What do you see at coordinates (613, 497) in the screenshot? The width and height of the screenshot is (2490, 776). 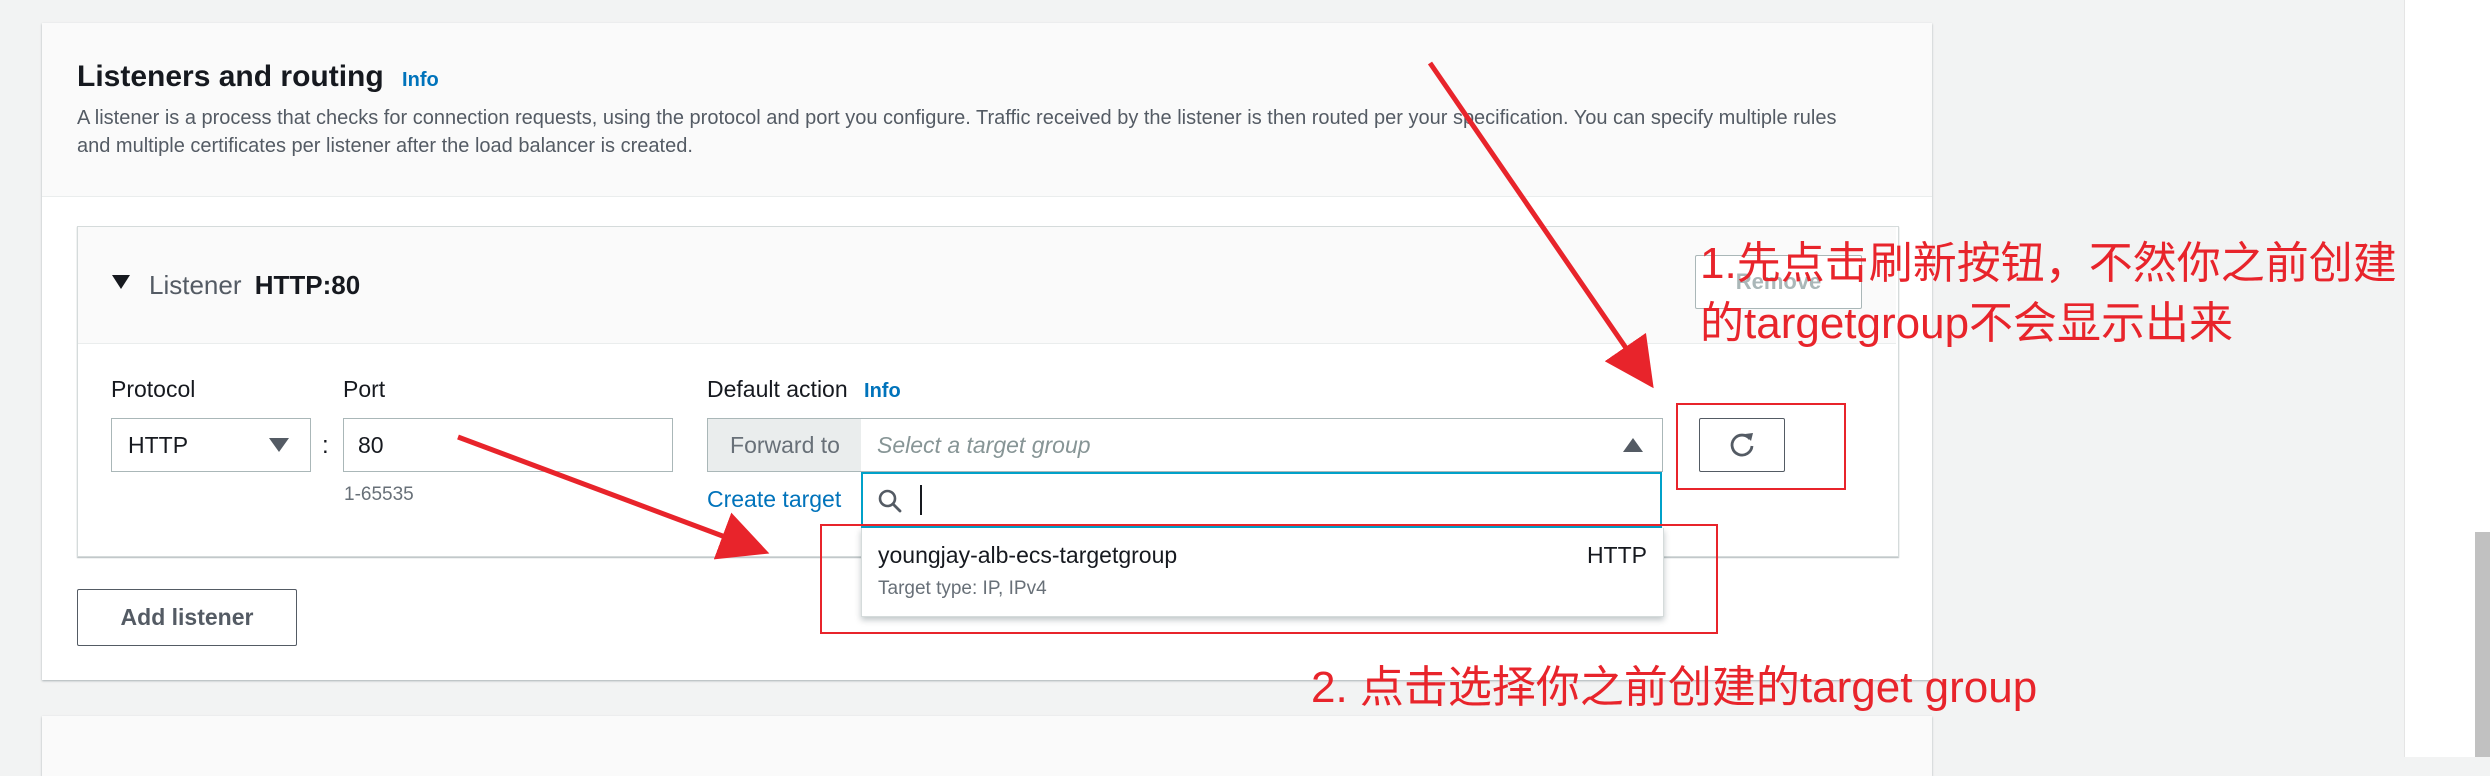 I see `arrow-to-option` at bounding box center [613, 497].